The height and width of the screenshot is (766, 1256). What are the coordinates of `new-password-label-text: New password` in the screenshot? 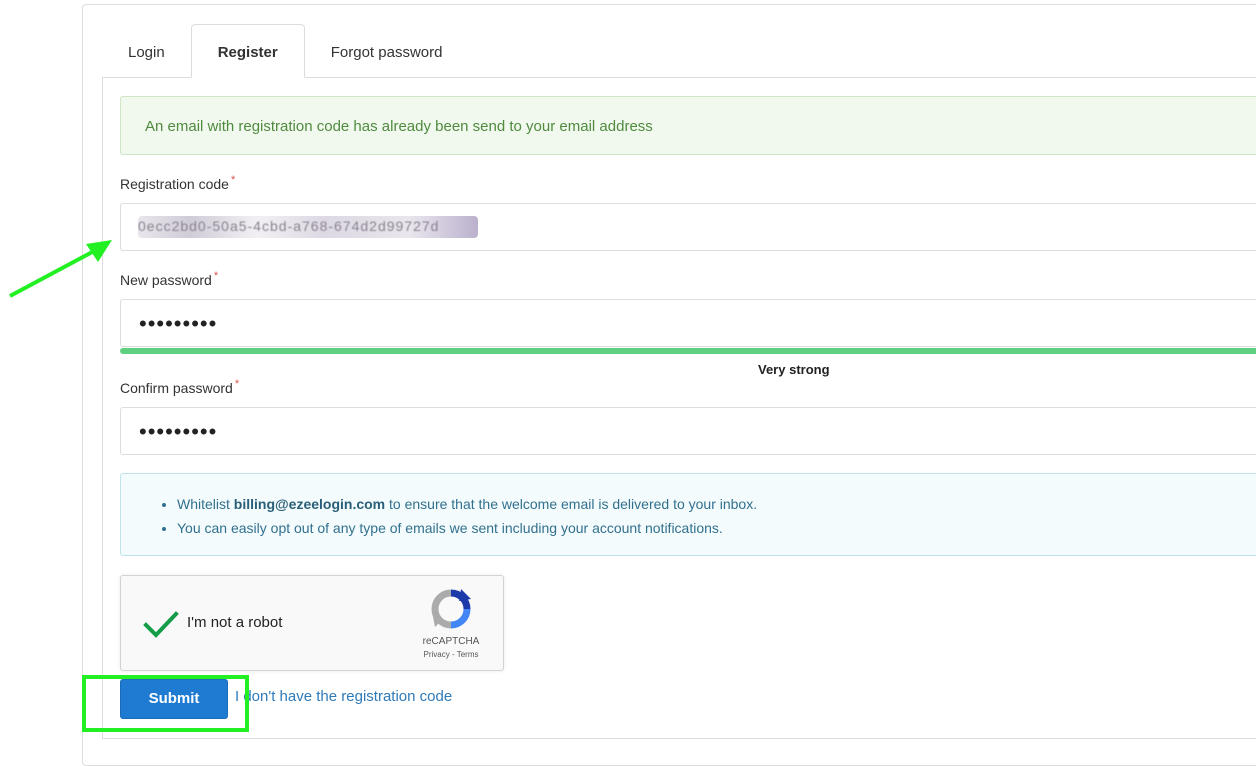 It's located at (166, 280).